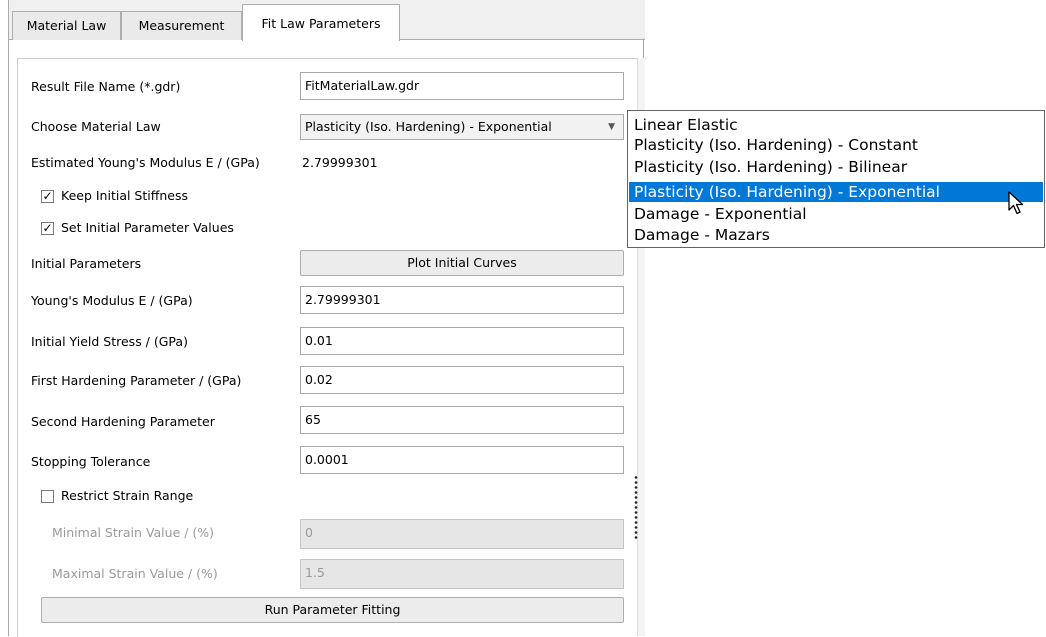 The width and height of the screenshot is (1046, 637). What do you see at coordinates (462, 534) in the screenshot?
I see `min-strain-input: 0` at bounding box center [462, 534].